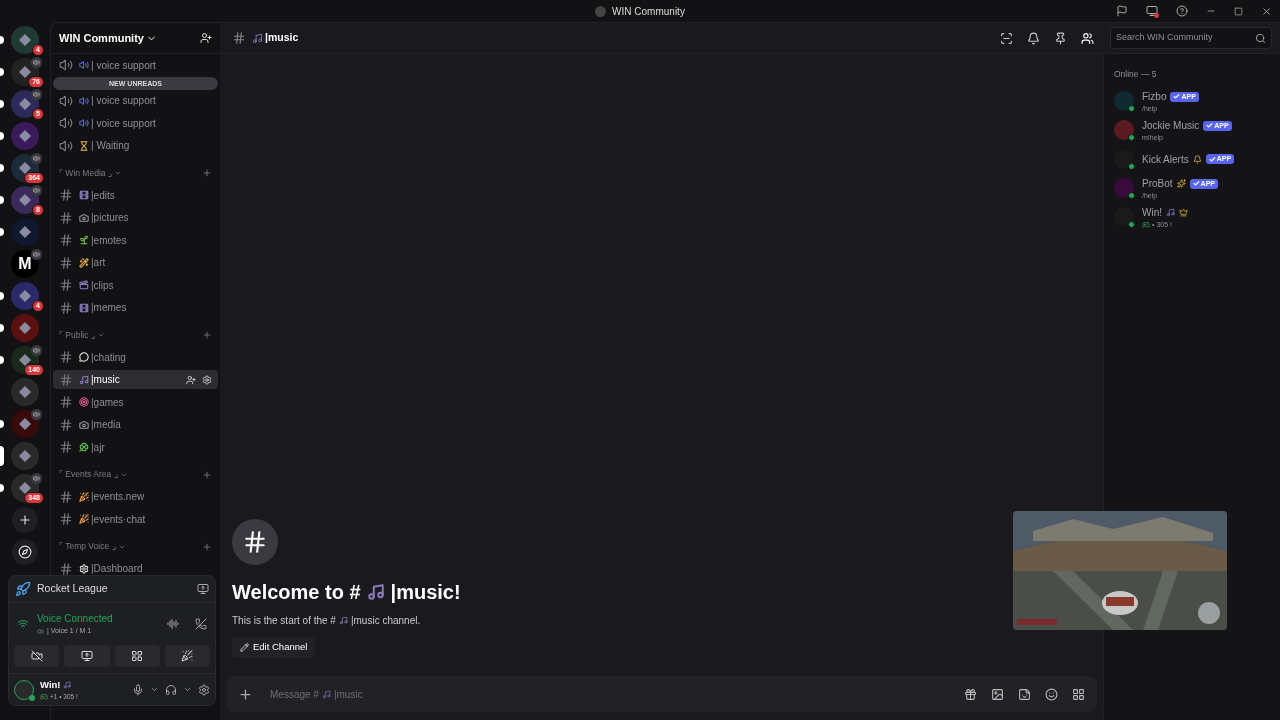 The height and width of the screenshot is (720, 1280). What do you see at coordinates (1087, 38) in the screenshot?
I see `members-icon` at bounding box center [1087, 38].